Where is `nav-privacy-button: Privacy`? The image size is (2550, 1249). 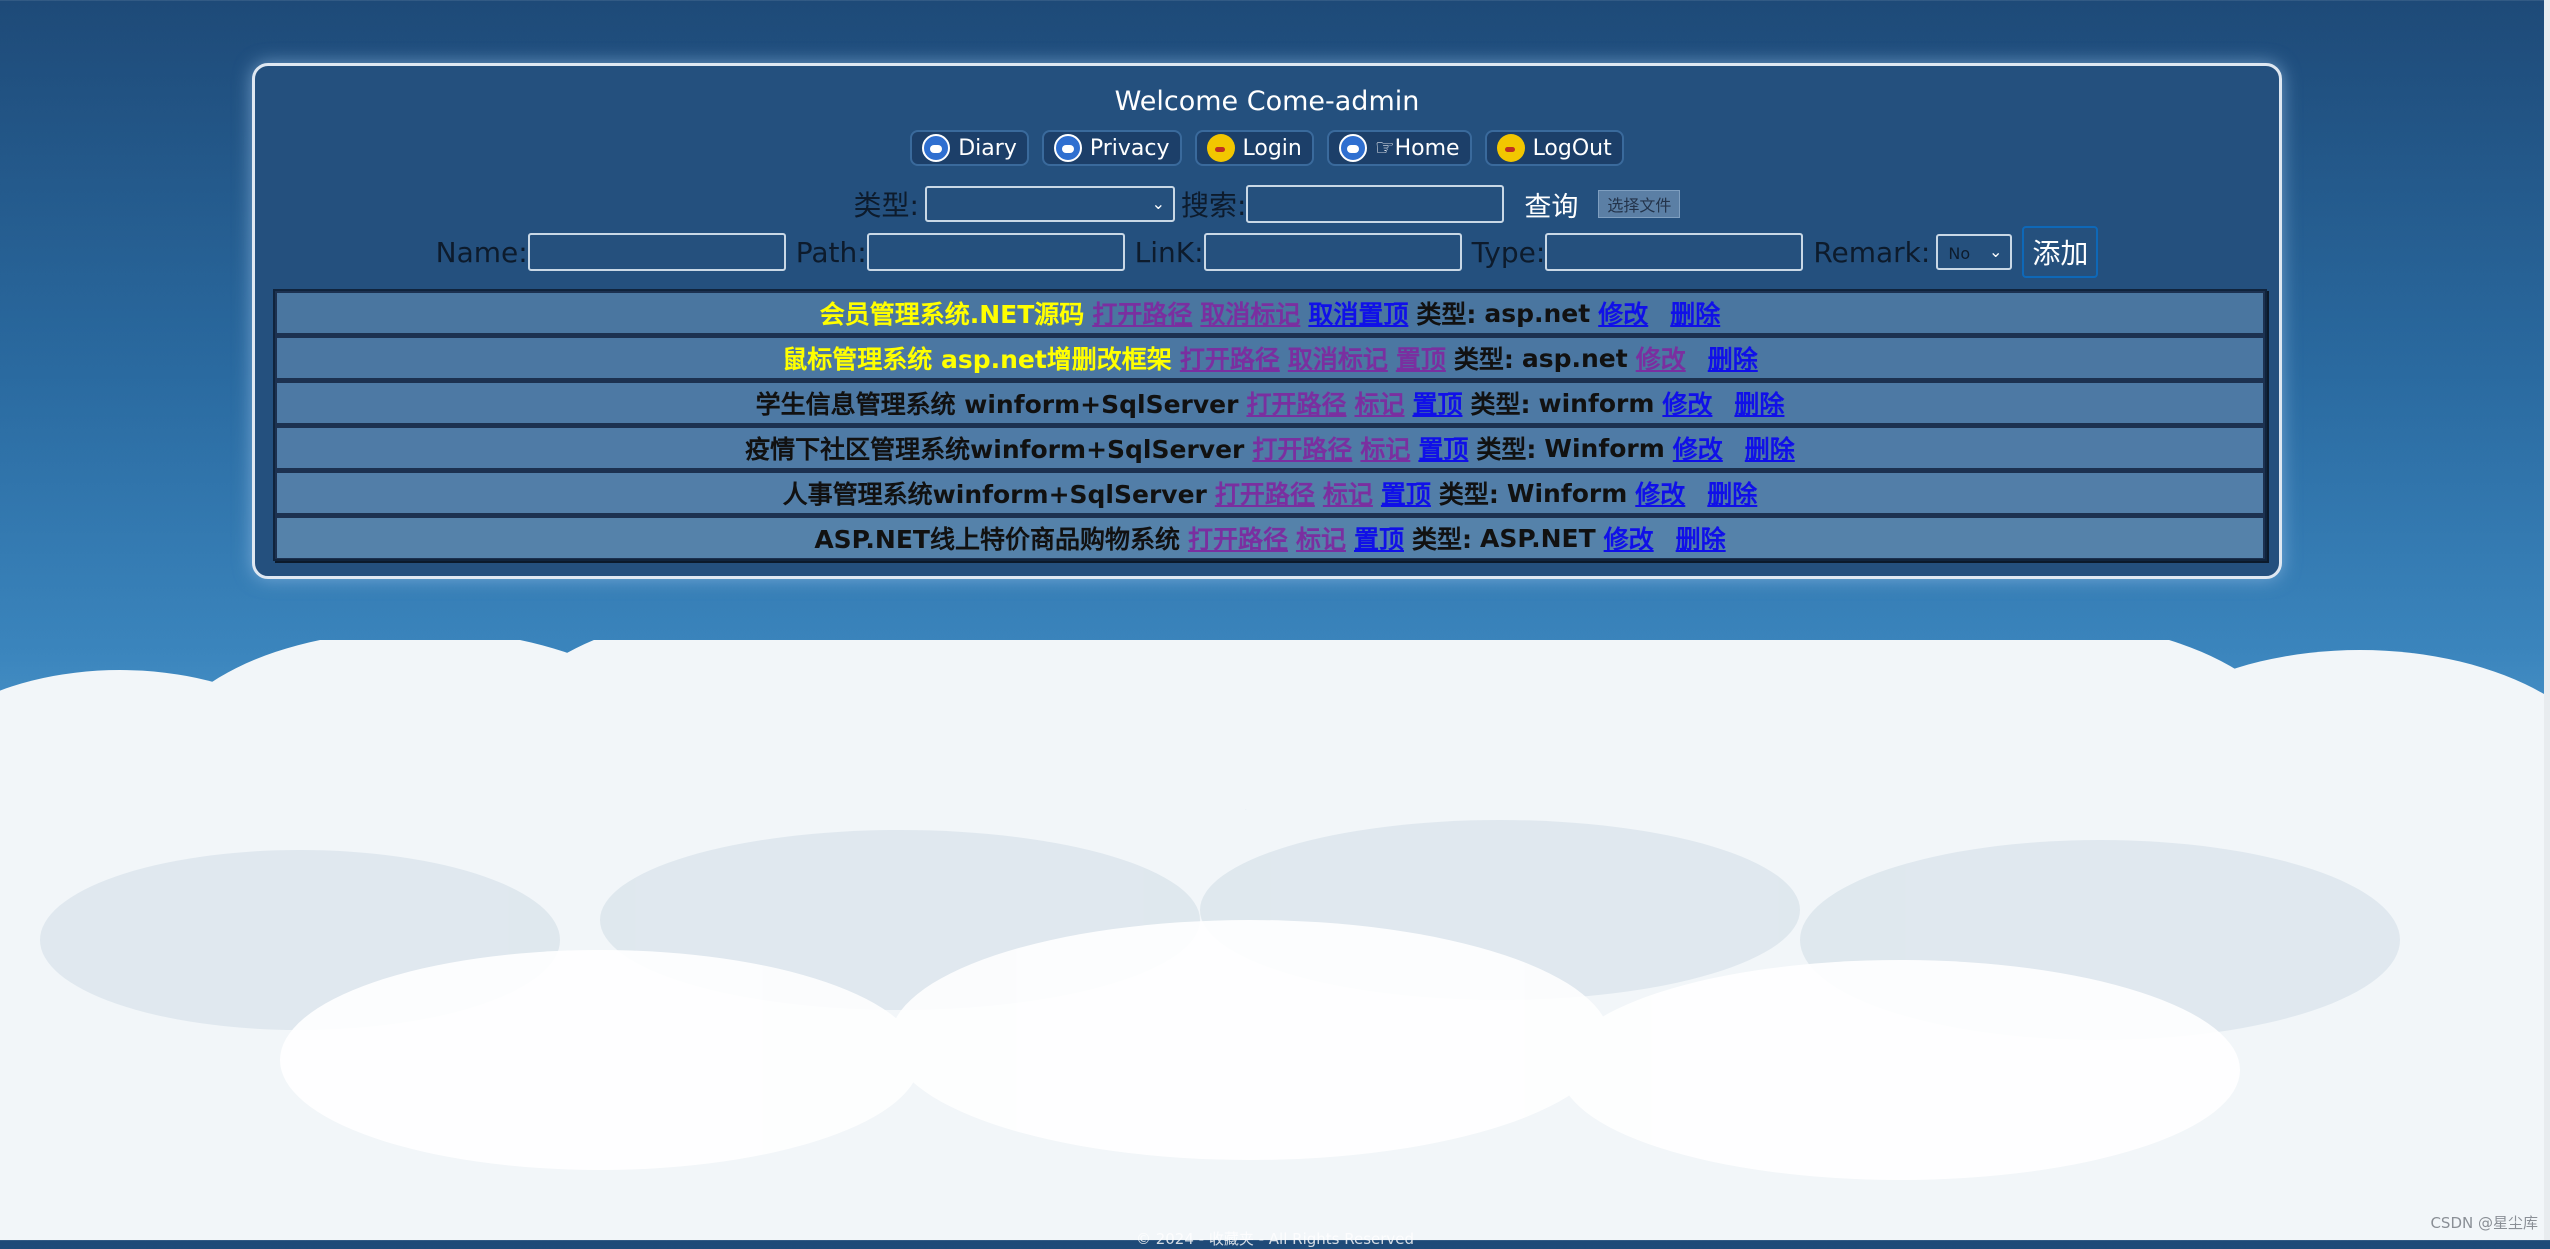
nav-privacy-button: Privacy is located at coordinates (1111, 148).